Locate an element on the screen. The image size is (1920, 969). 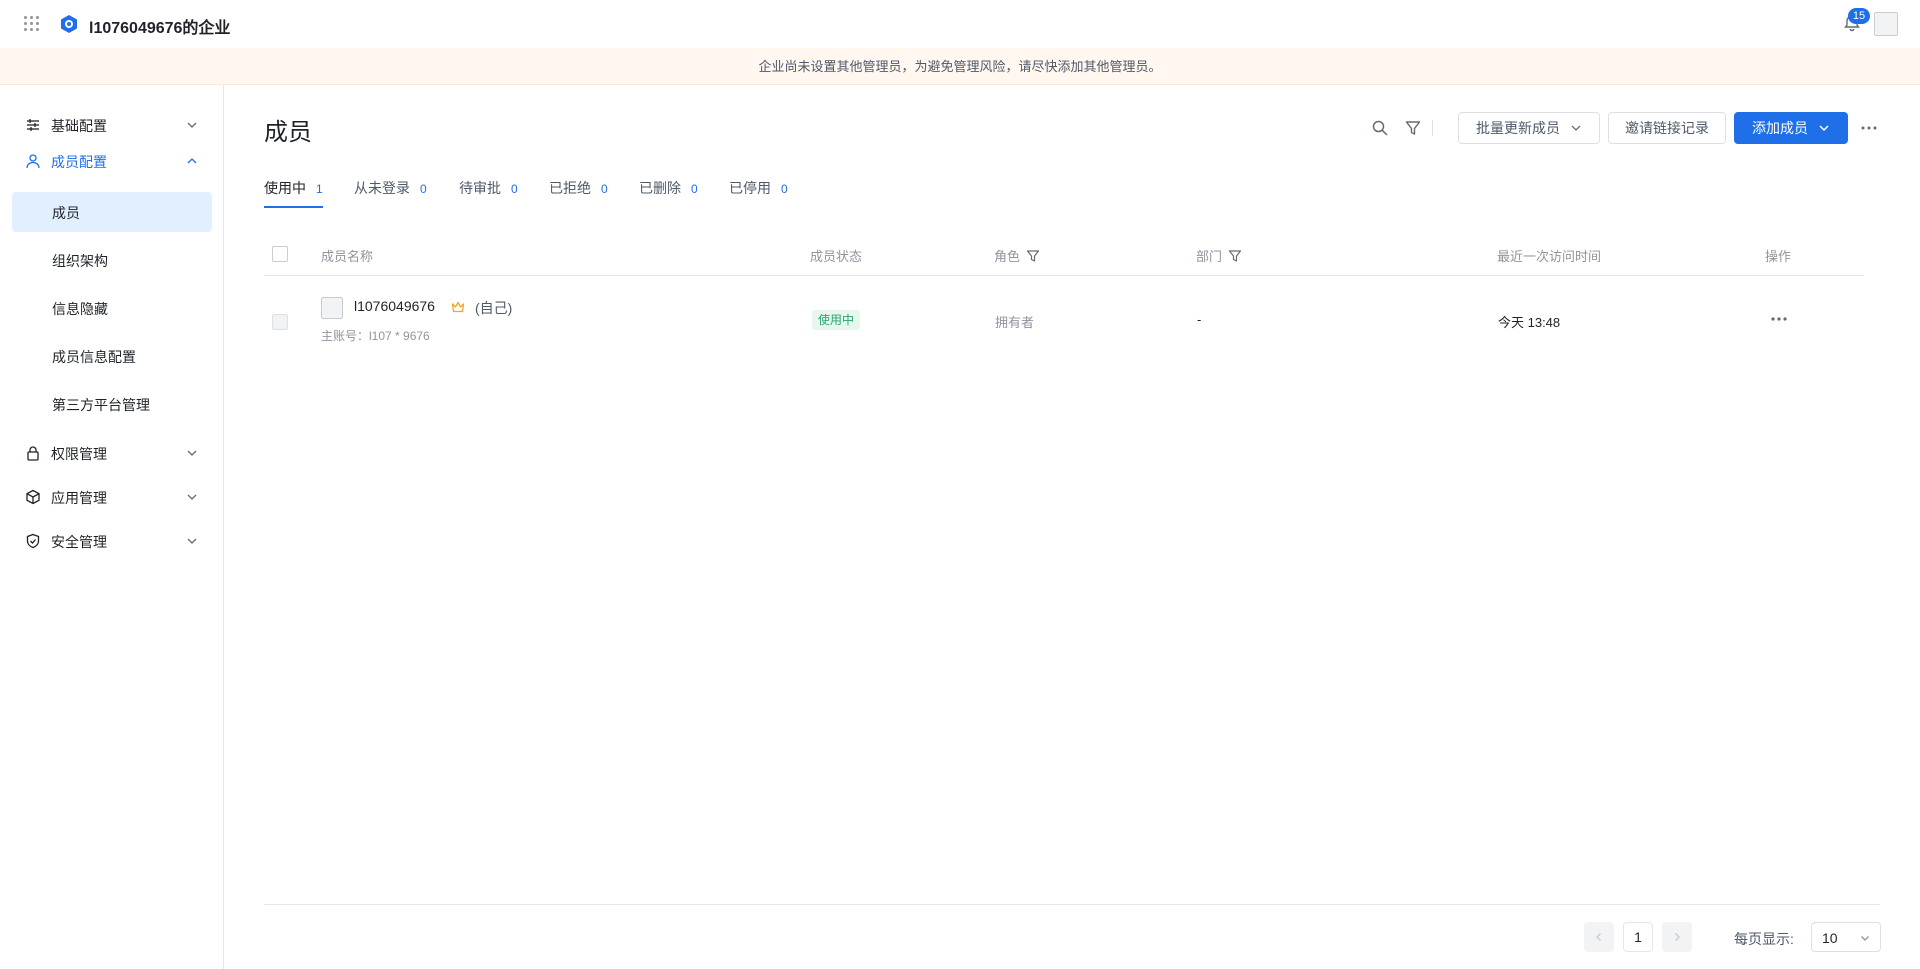
select-all-checkbox is located at coordinates (280, 254).